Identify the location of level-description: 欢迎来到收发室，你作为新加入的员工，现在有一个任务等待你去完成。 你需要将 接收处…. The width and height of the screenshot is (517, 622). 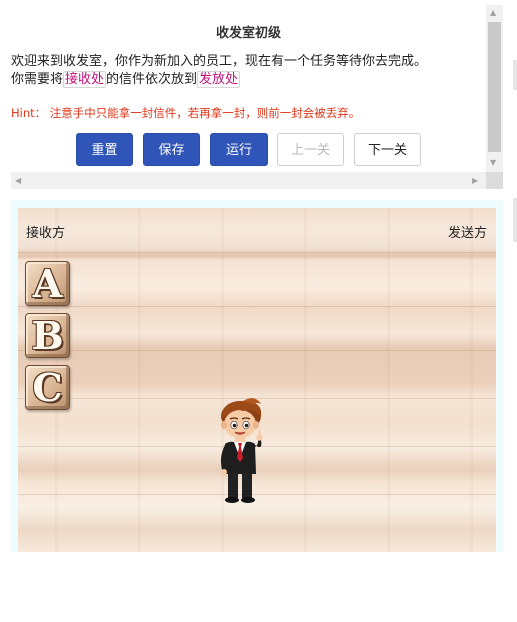
(246, 71).